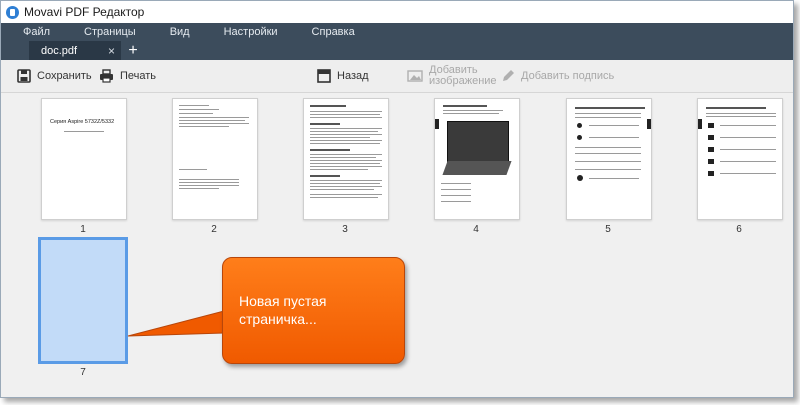 The width and height of the screenshot is (800, 405). Describe the element at coordinates (106, 76) in the screenshot. I see `printer-icon` at that location.